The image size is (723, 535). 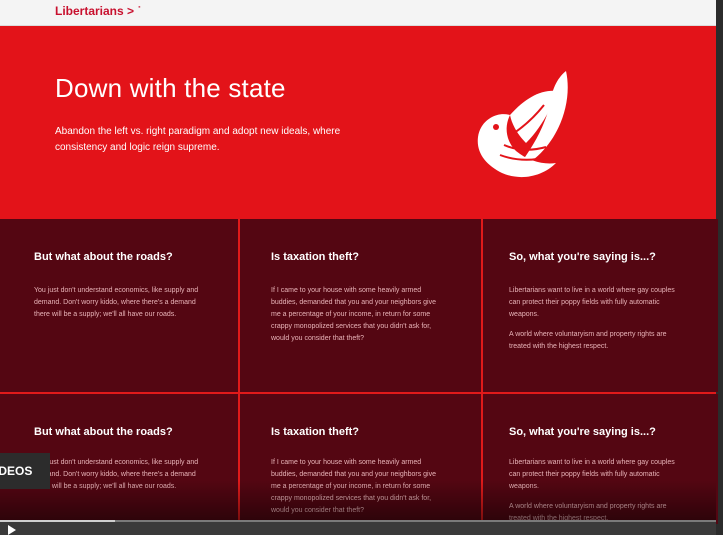 What do you see at coordinates (358, 13) in the screenshot?
I see `top-nav-bar: Libertarians > ˙` at bounding box center [358, 13].